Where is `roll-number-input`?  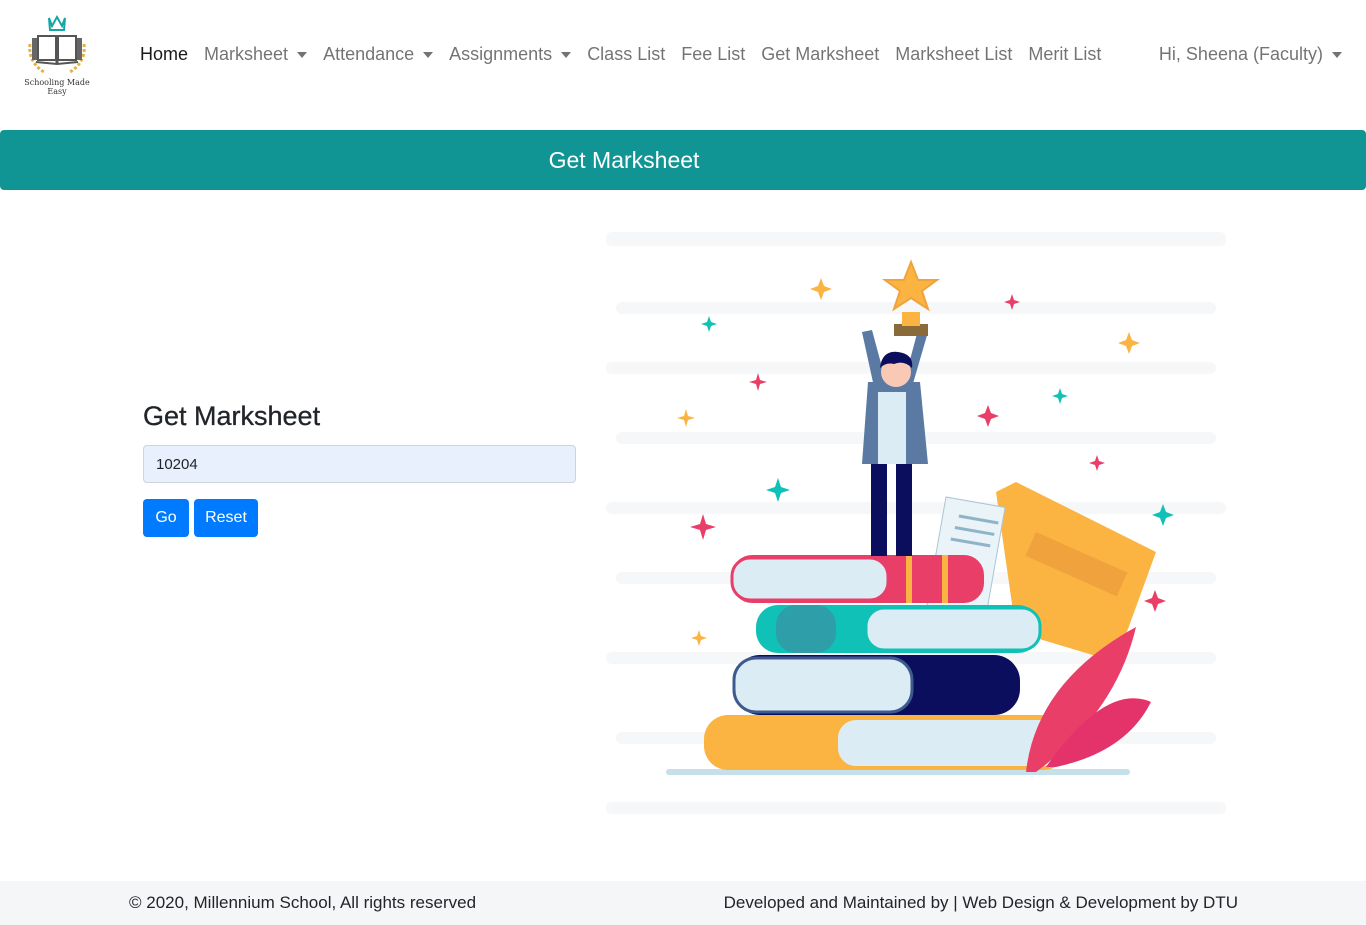
roll-number-input is located at coordinates (359, 464).